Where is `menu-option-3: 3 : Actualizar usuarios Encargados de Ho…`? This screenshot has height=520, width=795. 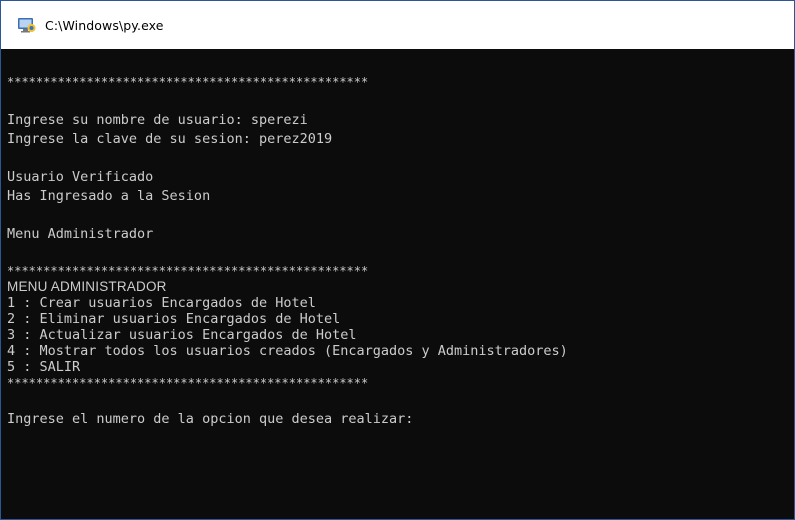 menu-option-3: 3 : Actualizar usuarios Encargados de Ho… is located at coordinates (182, 335).